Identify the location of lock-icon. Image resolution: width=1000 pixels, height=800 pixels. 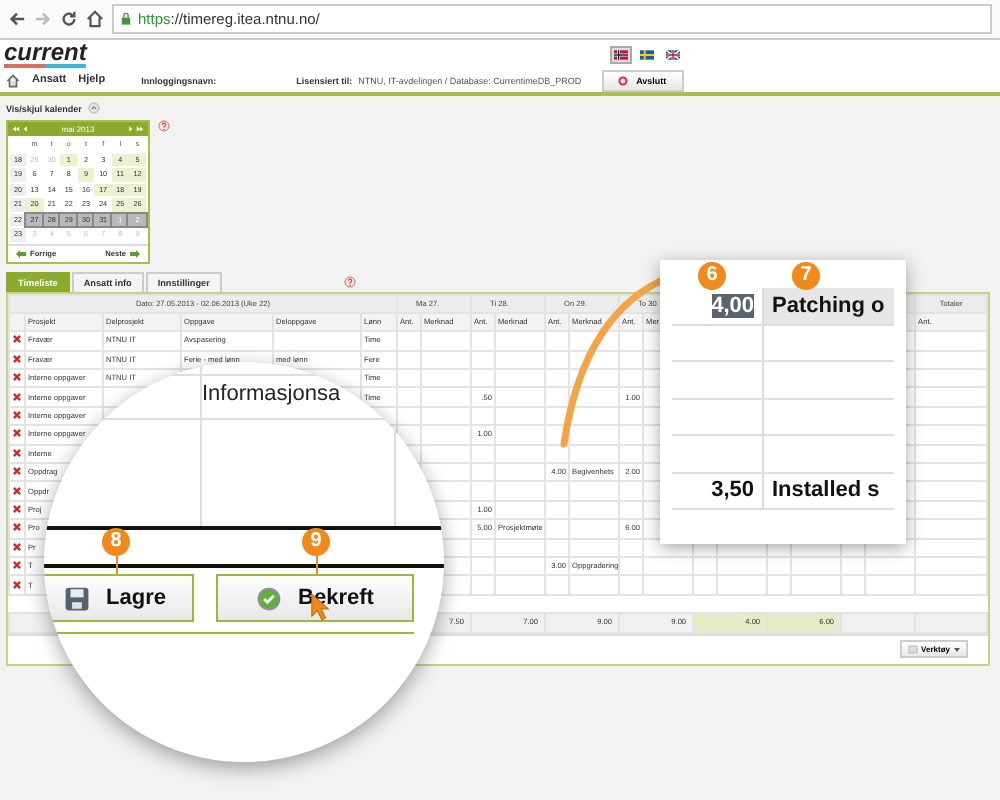
(126, 19).